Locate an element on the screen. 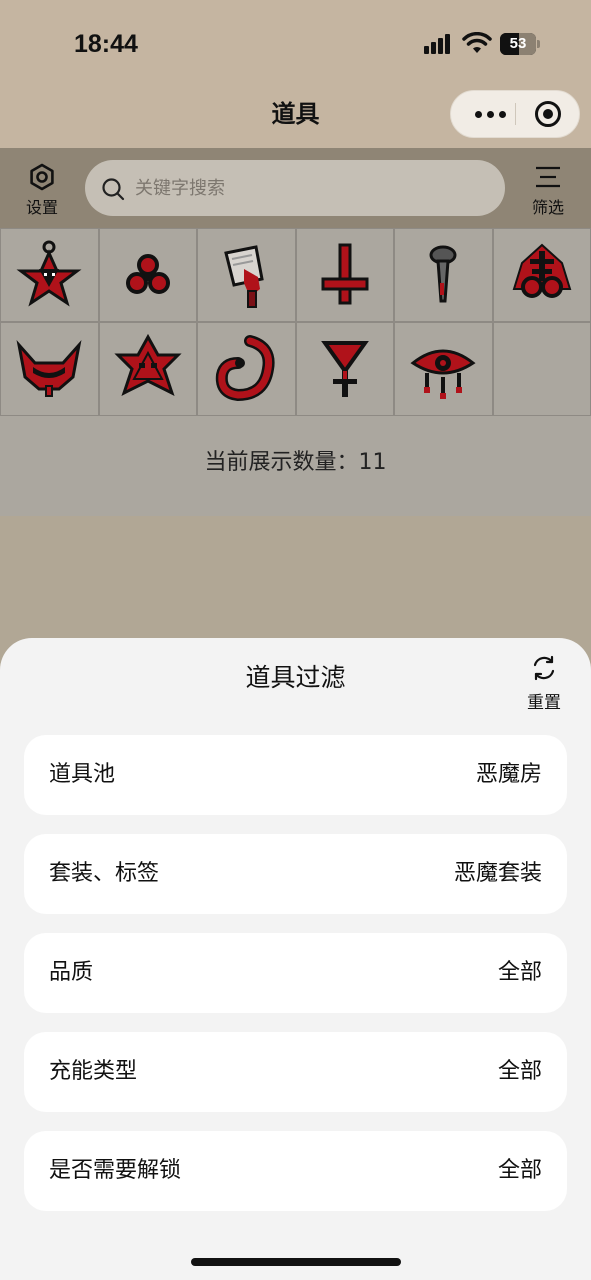 This screenshot has height=1280, width=591. count-area: 当前展示数量：11 is located at coordinates (295, 466).